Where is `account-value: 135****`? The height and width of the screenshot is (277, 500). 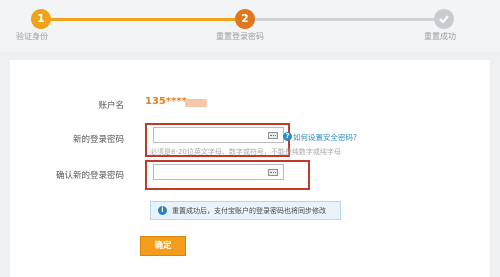
account-value: 135**** is located at coordinates (166, 101).